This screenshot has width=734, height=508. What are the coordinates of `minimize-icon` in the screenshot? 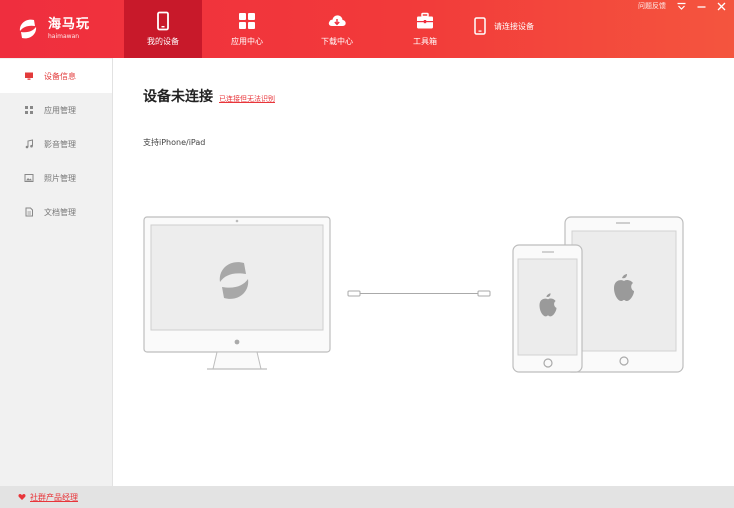 It's located at (701, 7).